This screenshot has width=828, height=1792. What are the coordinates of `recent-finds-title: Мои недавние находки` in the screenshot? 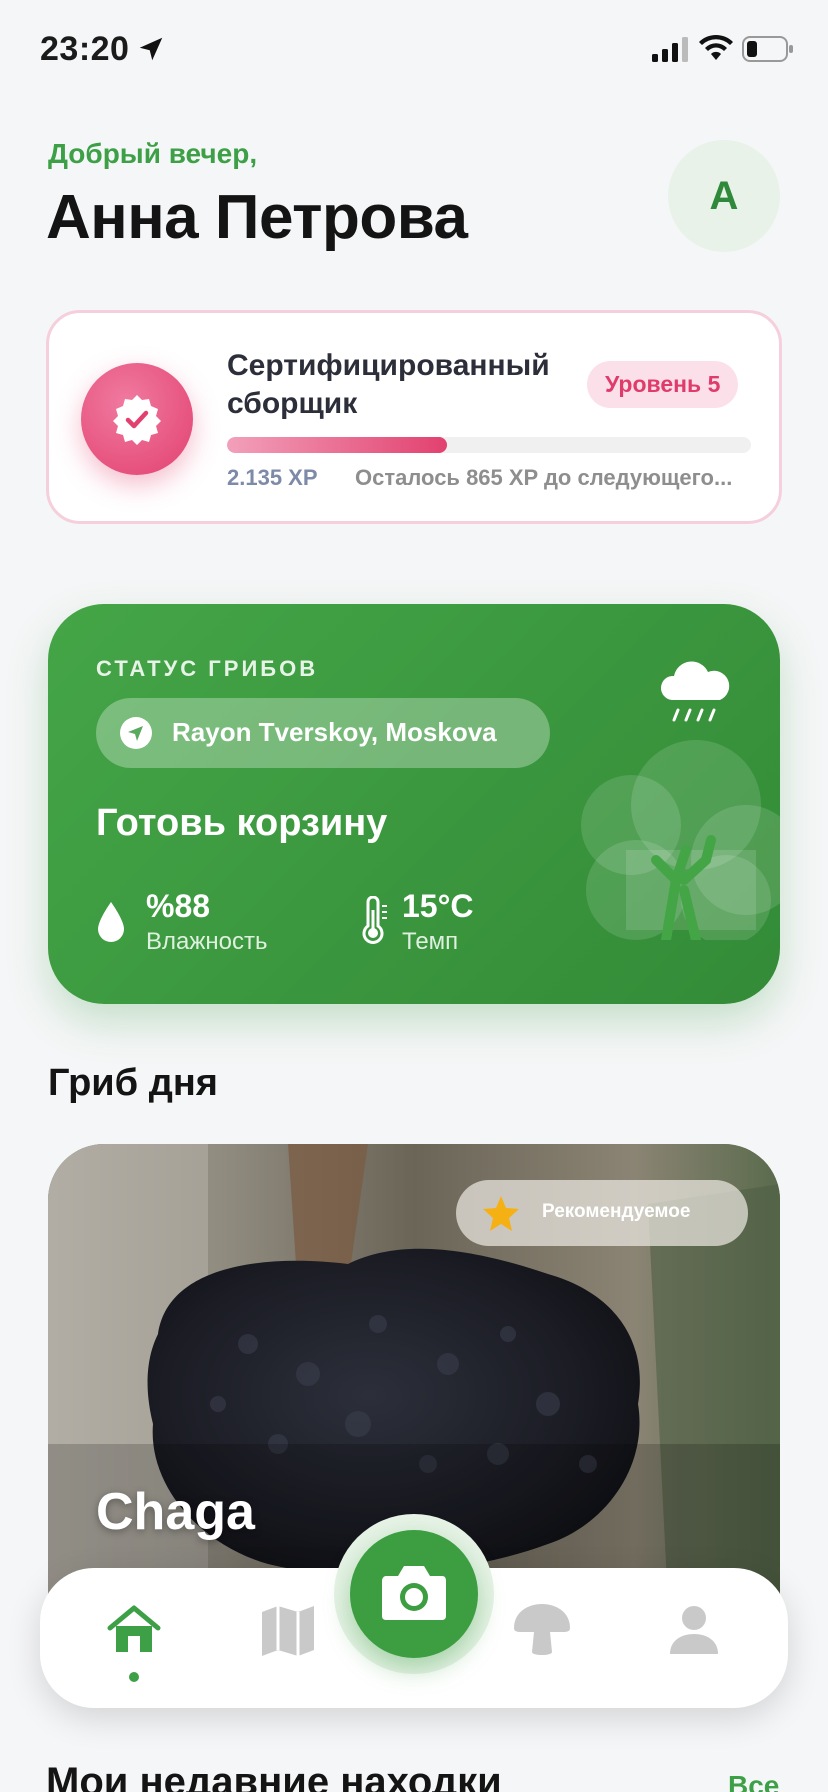 It's located at (274, 1776).